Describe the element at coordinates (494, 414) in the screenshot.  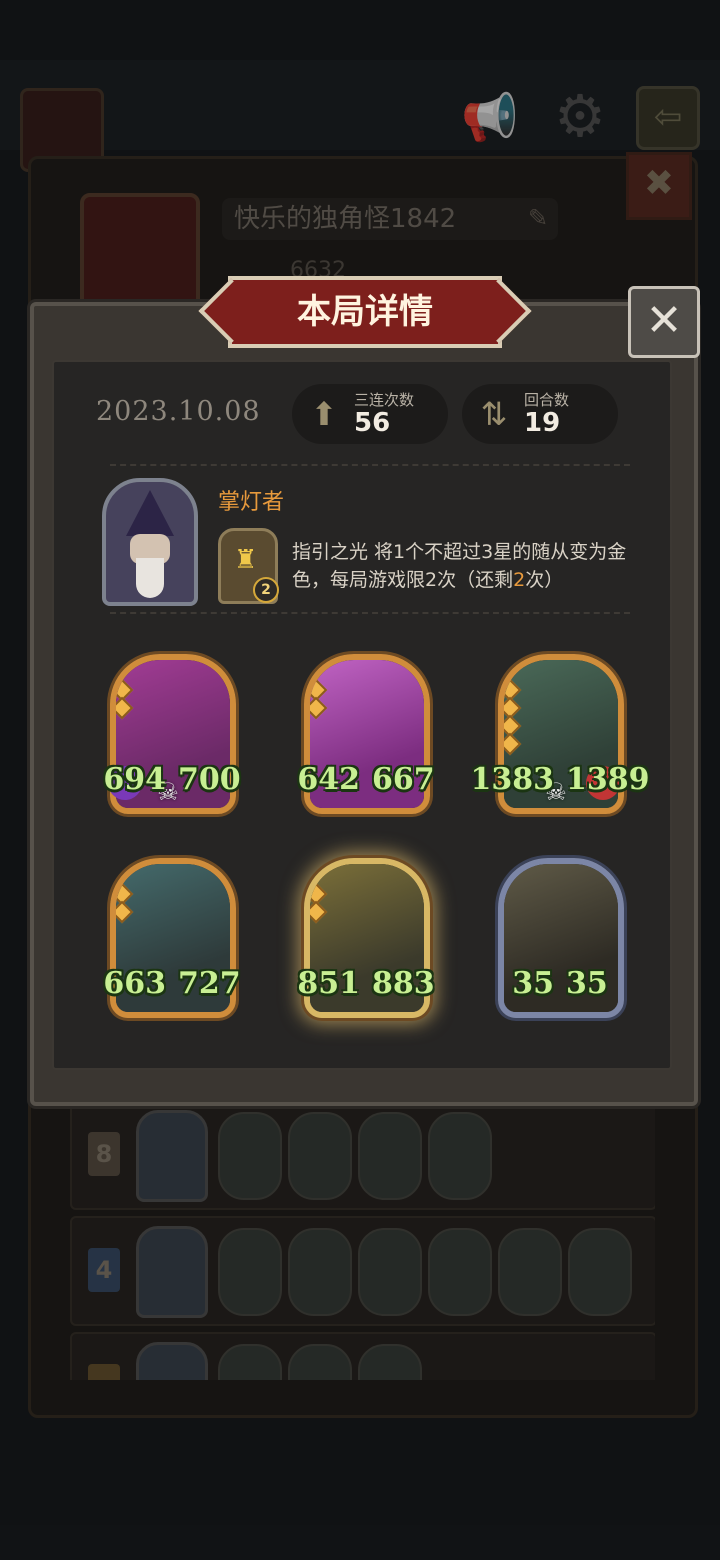
I see `turns-icon: ⇅` at that location.